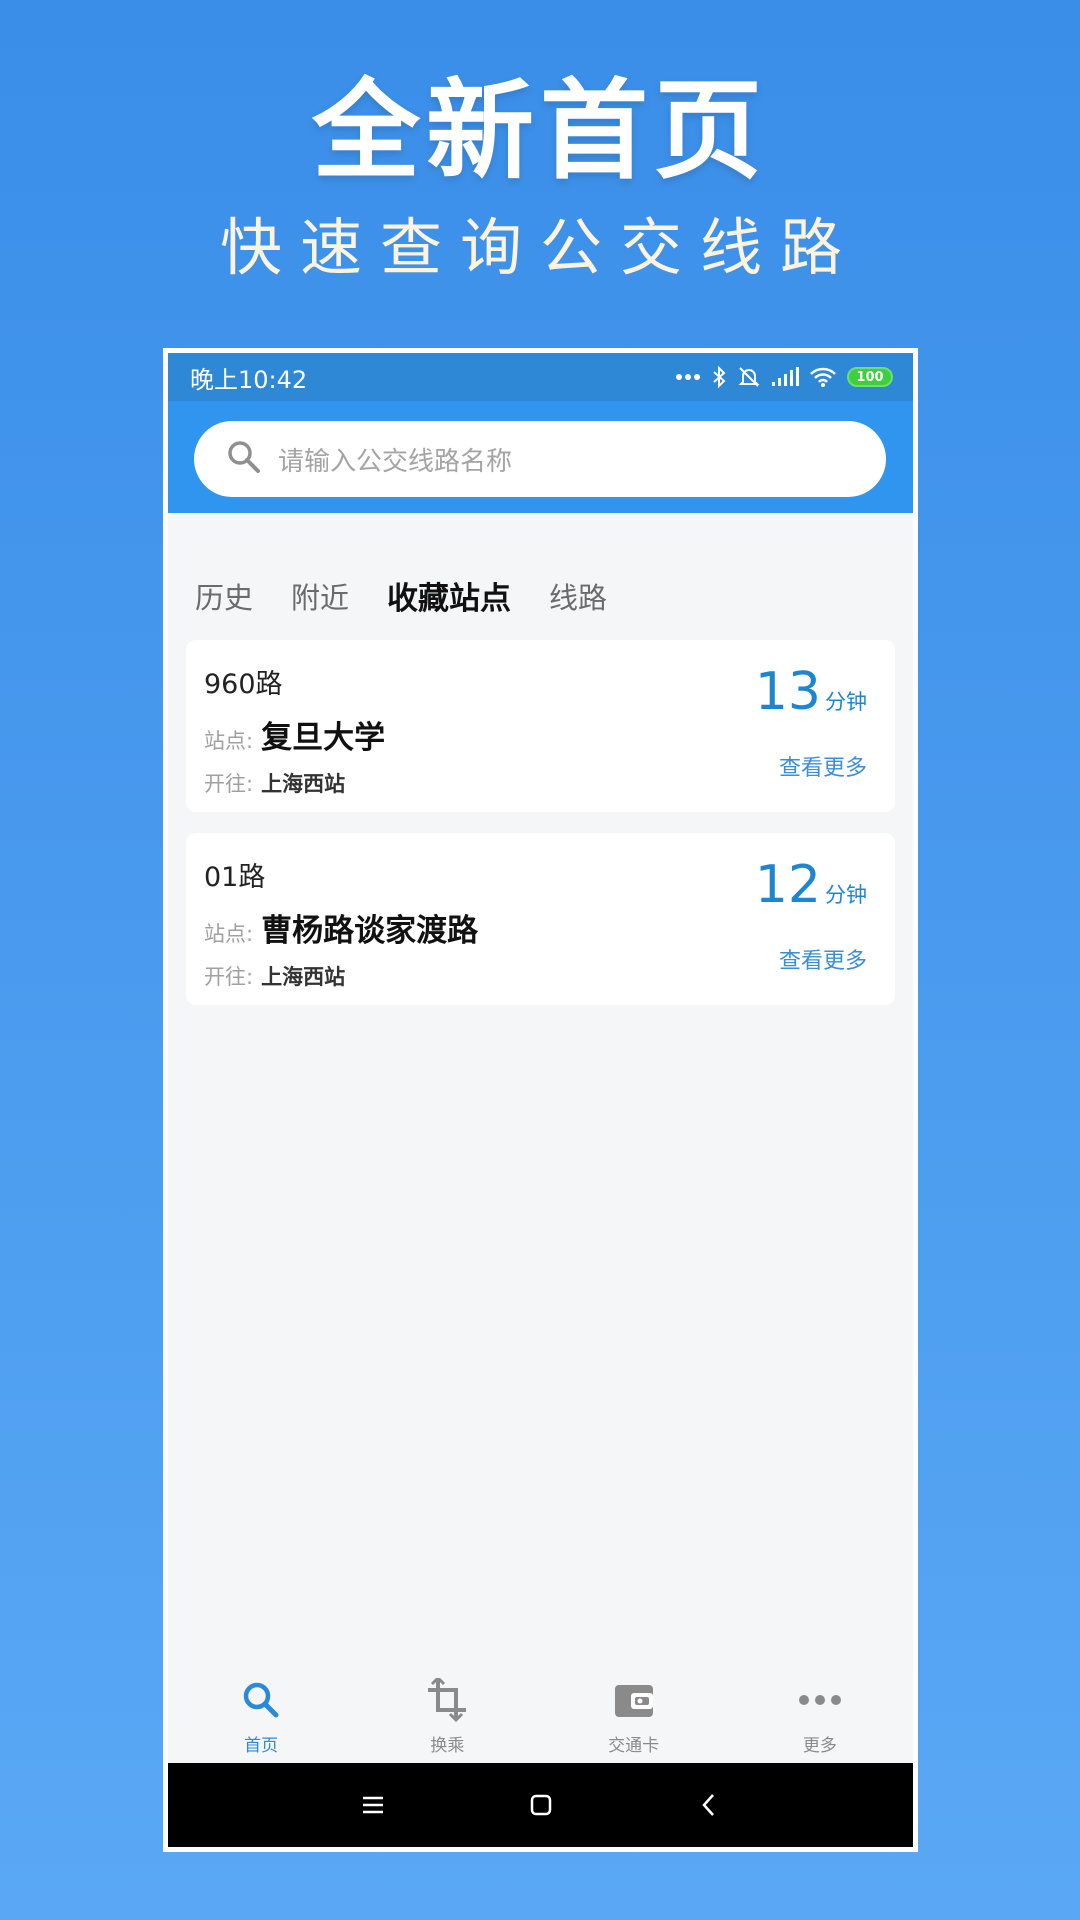  What do you see at coordinates (540, 919) in the screenshot?
I see `favorite-station-card: 01路 站点: 曹杨路谈家渡路 开往: 上海西站 12 分钟 查看更多` at bounding box center [540, 919].